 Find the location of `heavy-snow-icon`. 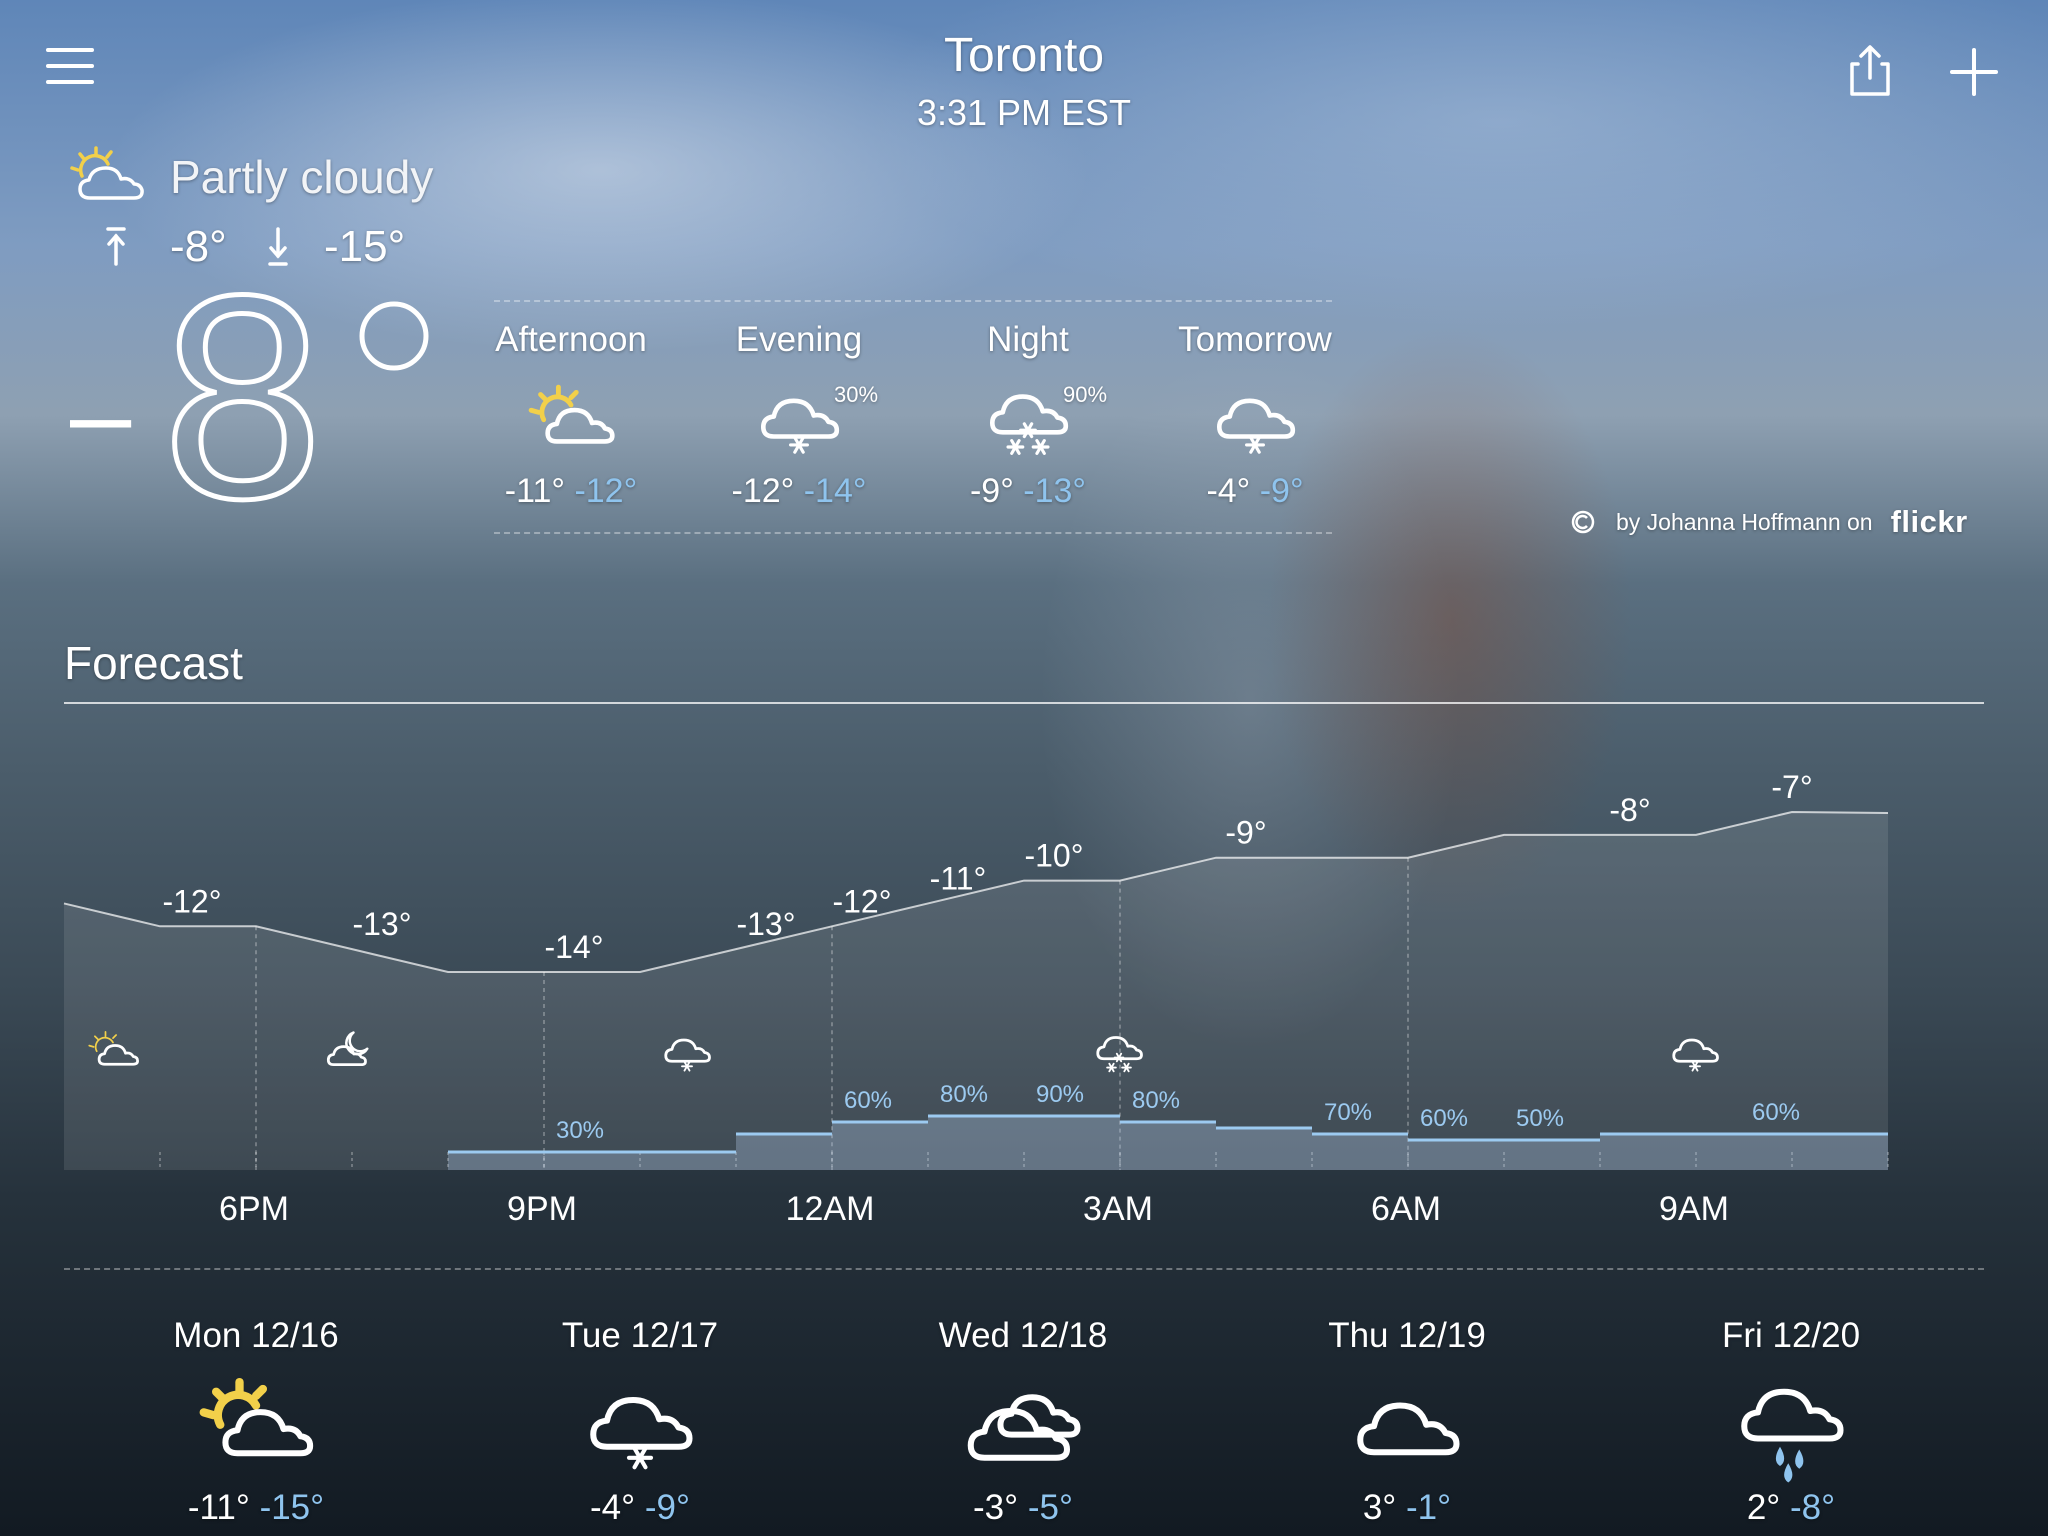

heavy-snow-icon is located at coordinates (1119, 1054).